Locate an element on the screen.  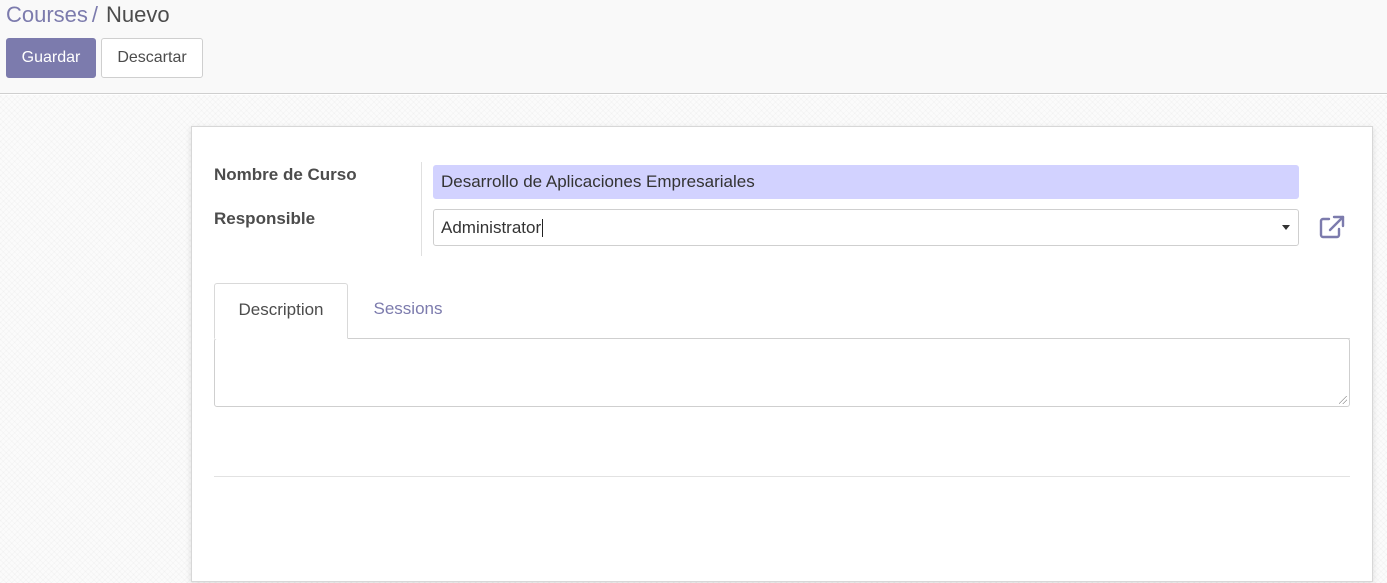
group-divider is located at coordinates (421, 209).